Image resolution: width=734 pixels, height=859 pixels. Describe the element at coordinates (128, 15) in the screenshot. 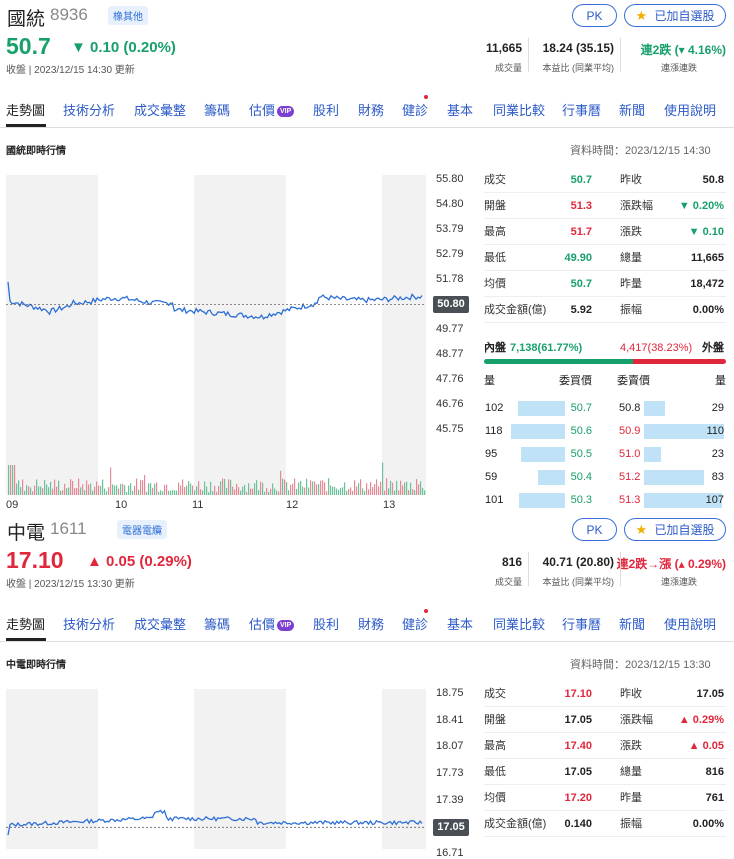

I see `industry-tag: 橡其他` at that location.